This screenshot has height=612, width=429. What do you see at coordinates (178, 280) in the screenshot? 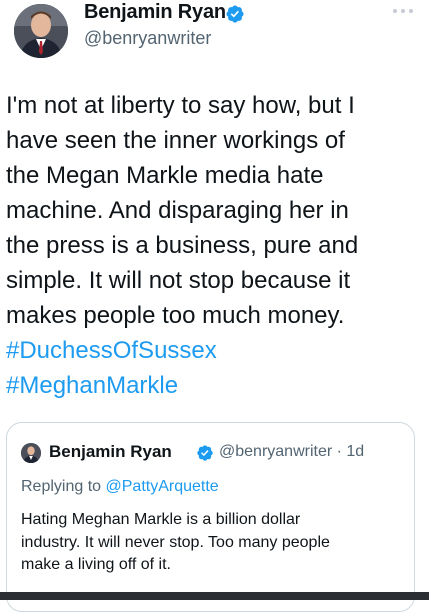
I see `tweet-line: simple. It will not stop because it` at bounding box center [178, 280].